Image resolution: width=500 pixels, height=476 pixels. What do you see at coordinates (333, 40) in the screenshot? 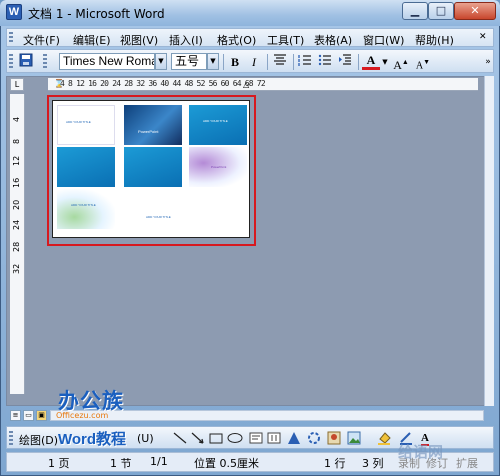
I see `menu-table: 表格(A)` at bounding box center [333, 40].